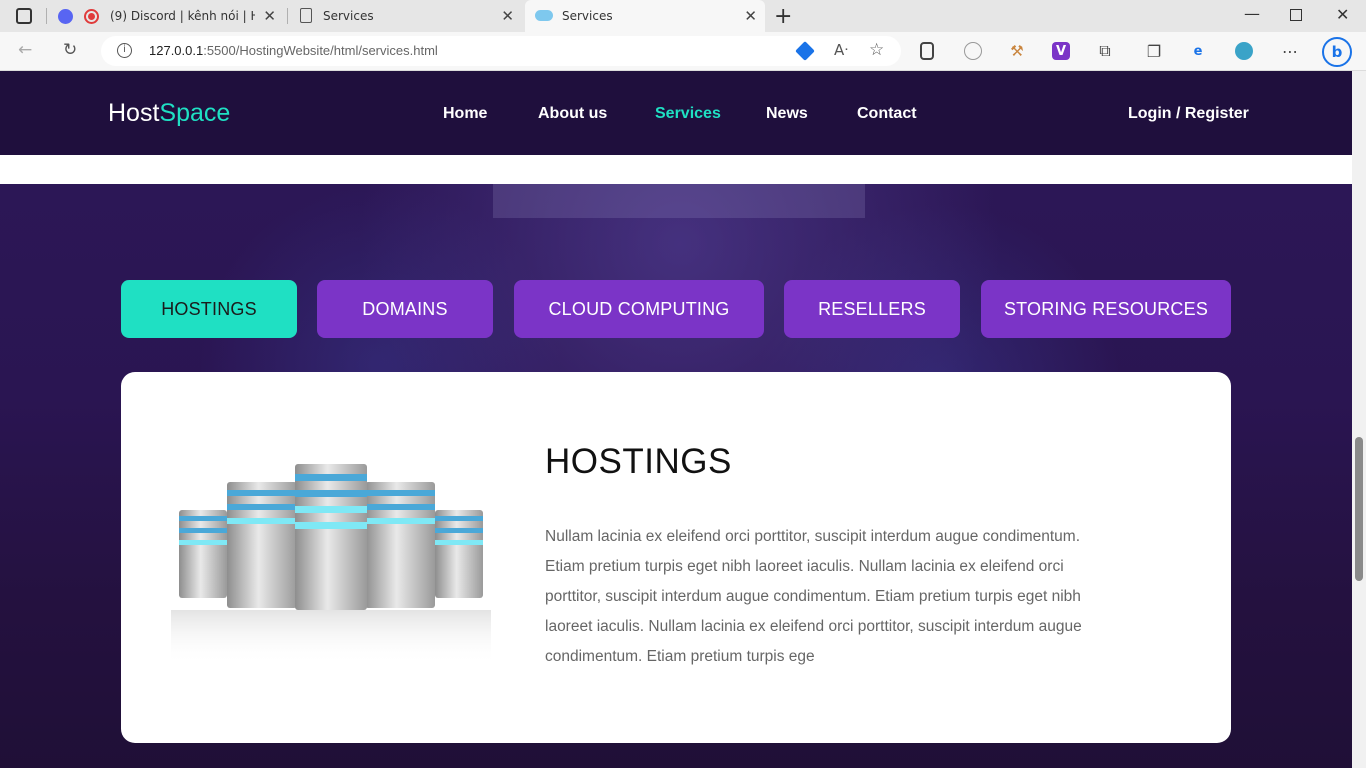  Describe the element at coordinates (1359, 509) in the screenshot. I see `scrollbar-thumb` at that location.